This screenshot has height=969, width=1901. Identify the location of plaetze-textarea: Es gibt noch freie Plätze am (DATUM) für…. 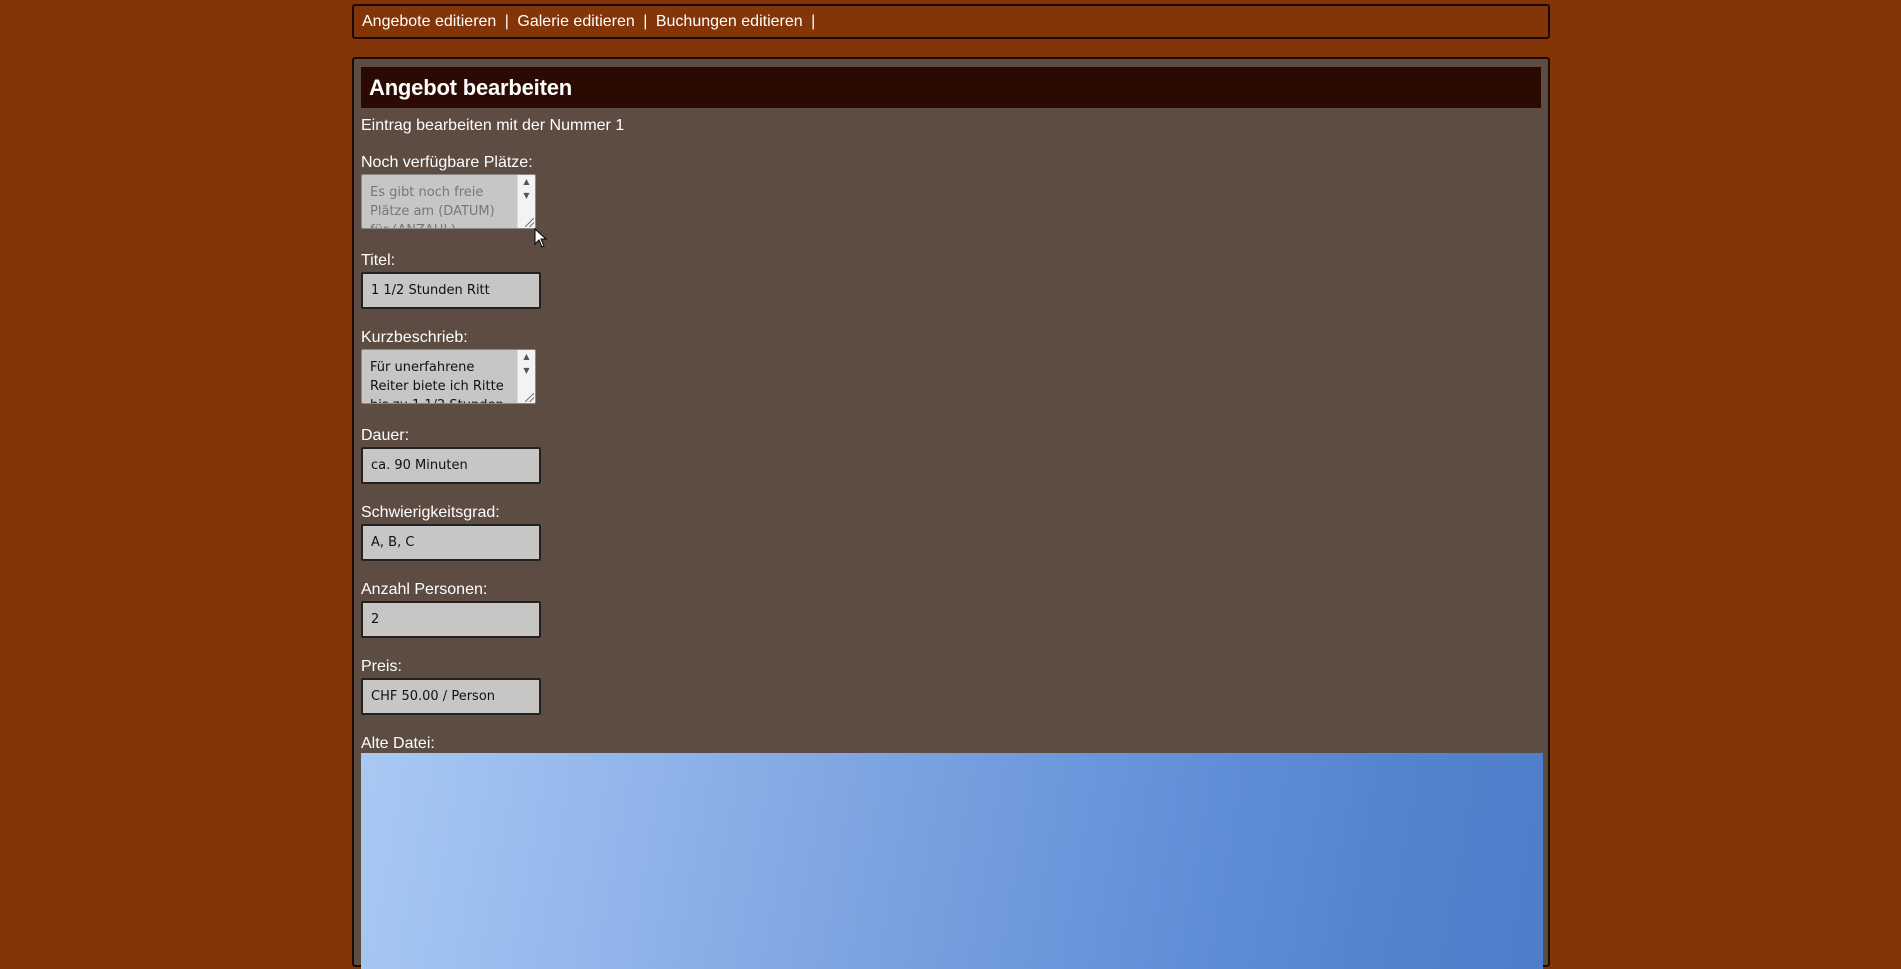
(448, 201).